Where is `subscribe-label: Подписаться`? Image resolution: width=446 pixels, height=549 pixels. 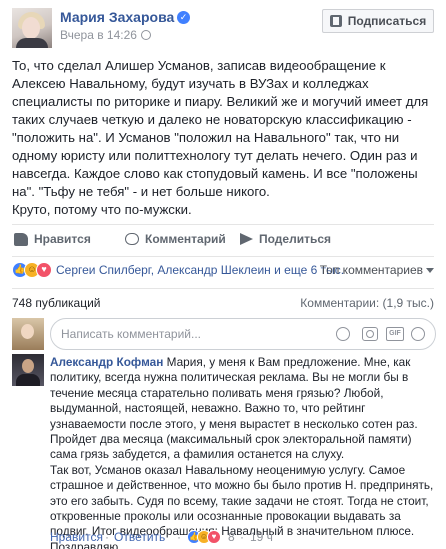 subscribe-label: Подписаться is located at coordinates (387, 21).